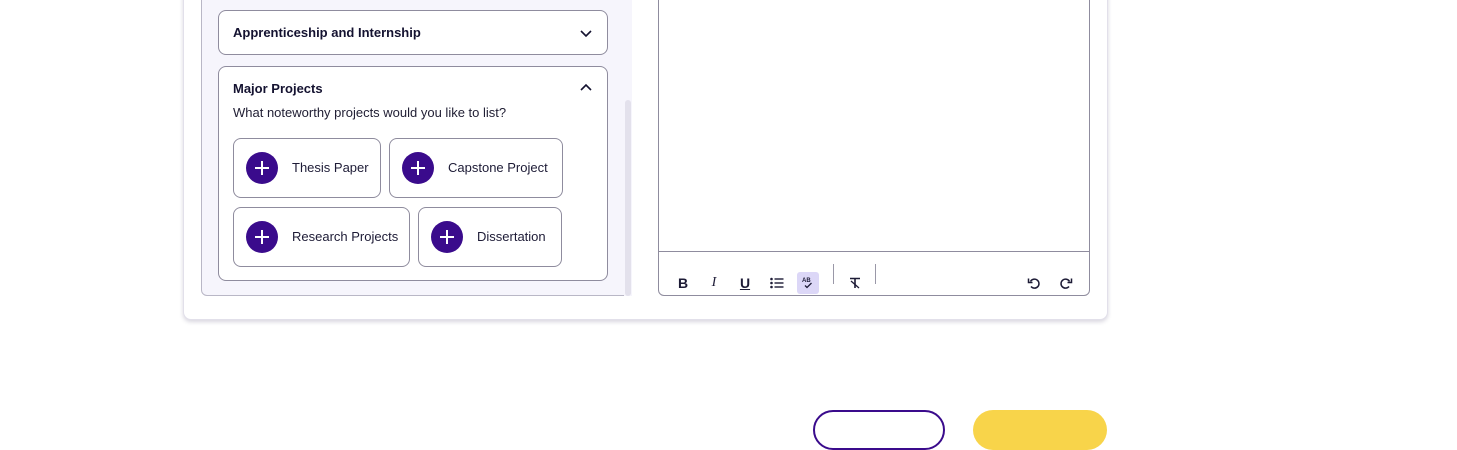 This screenshot has height=450, width=1457. Describe the element at coordinates (278, 88) in the screenshot. I see `accordion-title: Major Projects` at that location.